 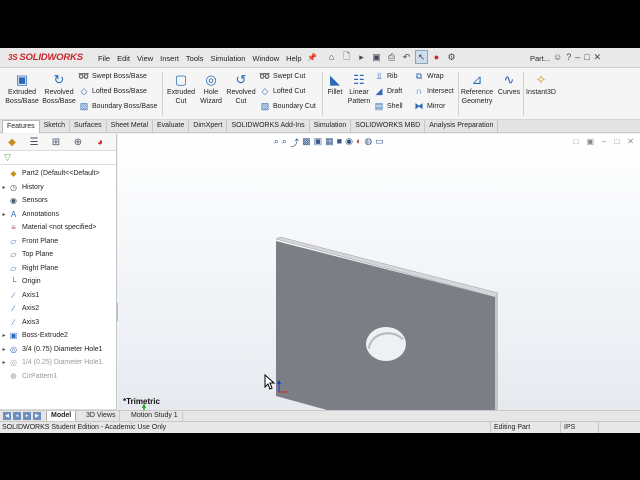 What do you see at coordinates (104, 58) in the screenshot?
I see `menu-file: File` at bounding box center [104, 58].